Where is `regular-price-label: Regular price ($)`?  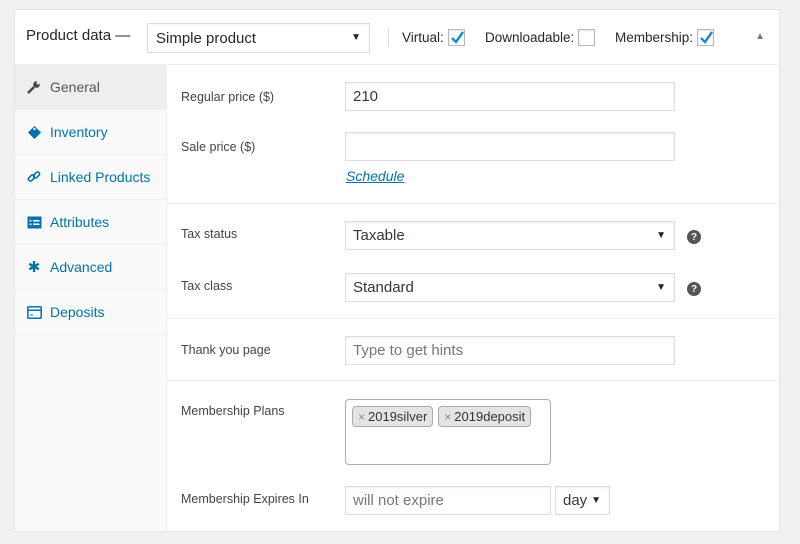
regular-price-label: Regular price ($) is located at coordinates (228, 97).